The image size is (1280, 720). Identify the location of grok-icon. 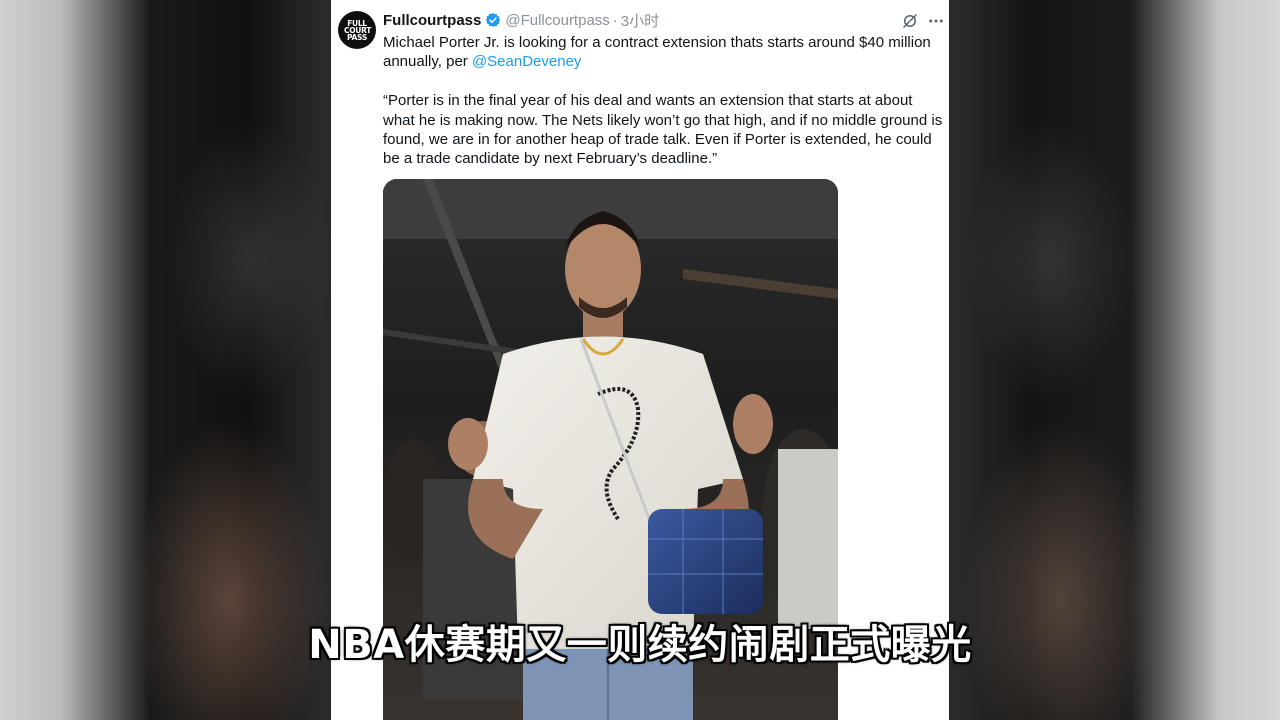
(910, 21).